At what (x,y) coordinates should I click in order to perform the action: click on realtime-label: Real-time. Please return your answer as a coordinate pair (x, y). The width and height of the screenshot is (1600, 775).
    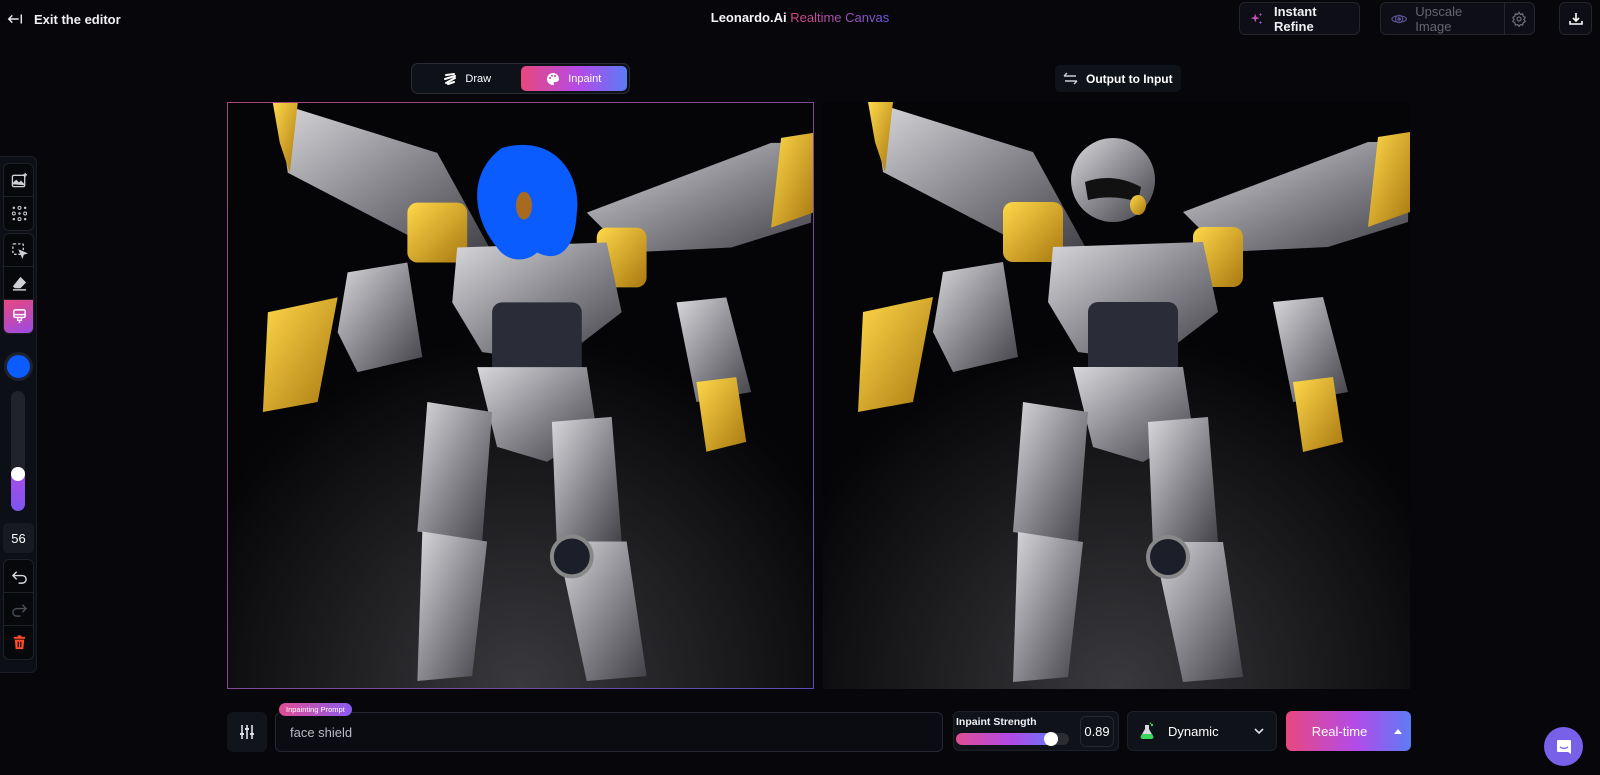
    Looking at the image, I should click on (1339, 731).